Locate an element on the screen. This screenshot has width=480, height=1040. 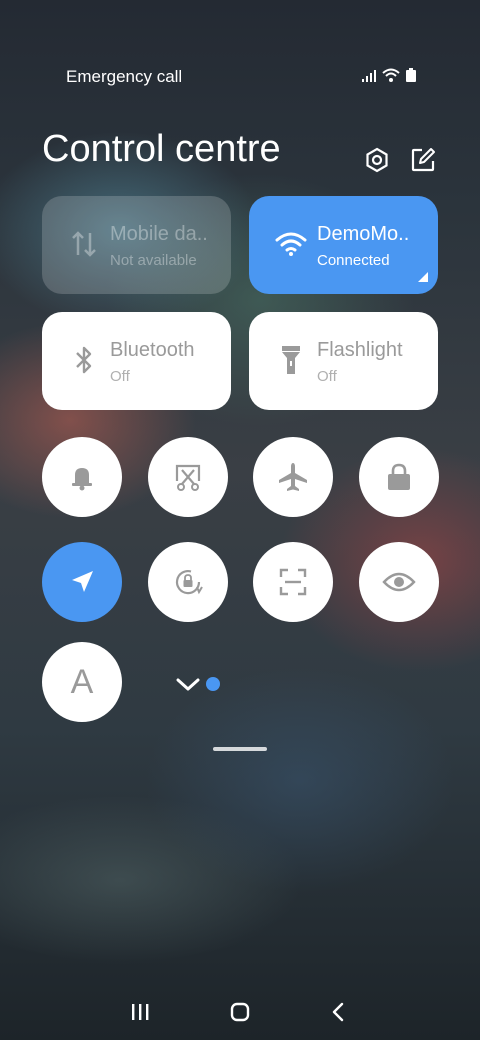
home-icon is located at coordinates (240, 1012).